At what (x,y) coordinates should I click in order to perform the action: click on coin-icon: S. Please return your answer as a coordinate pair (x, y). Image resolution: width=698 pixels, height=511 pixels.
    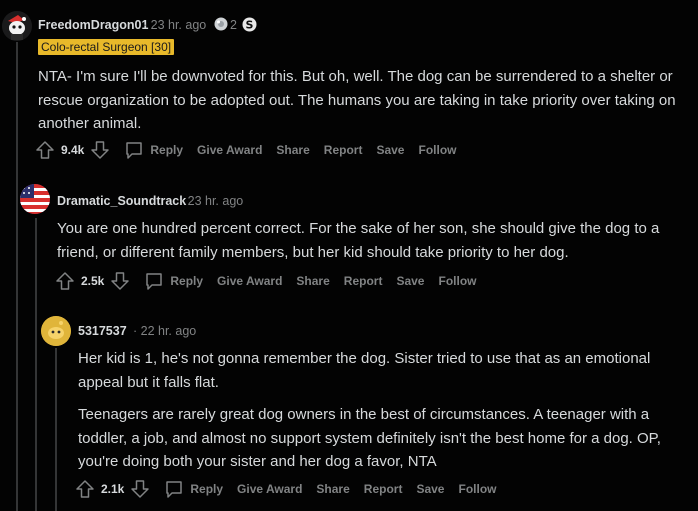
    Looking at the image, I should click on (249, 24).